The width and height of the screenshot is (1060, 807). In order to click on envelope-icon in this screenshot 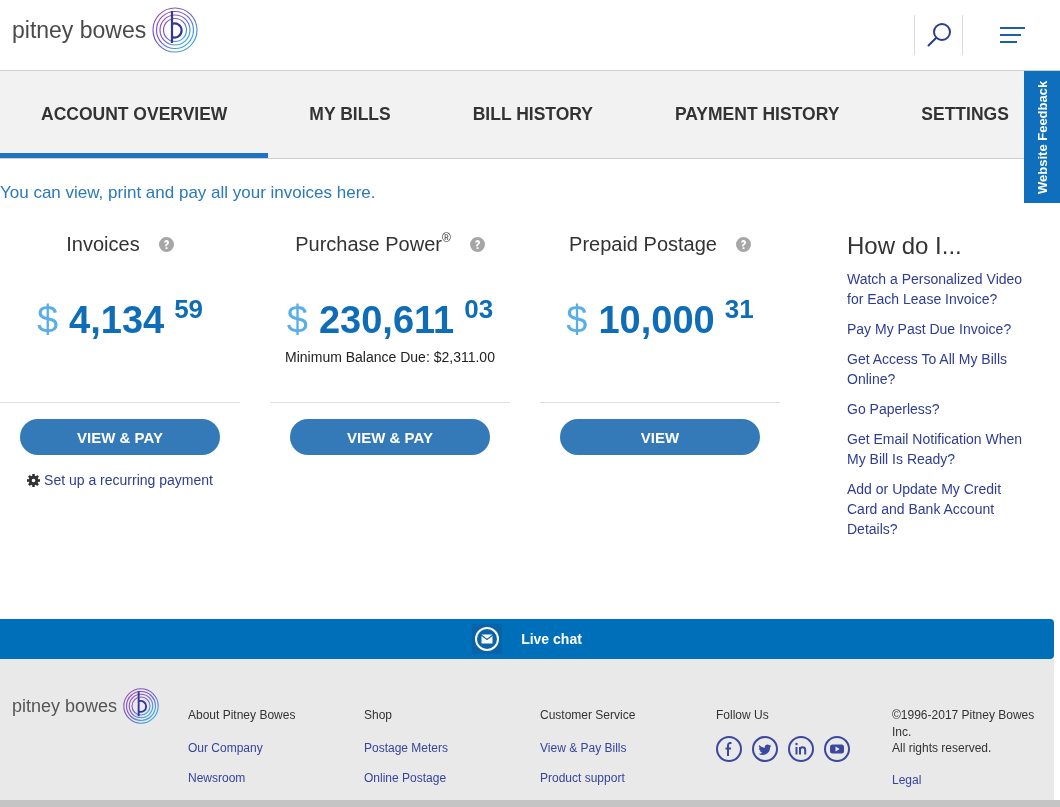, I will do `click(487, 639)`.